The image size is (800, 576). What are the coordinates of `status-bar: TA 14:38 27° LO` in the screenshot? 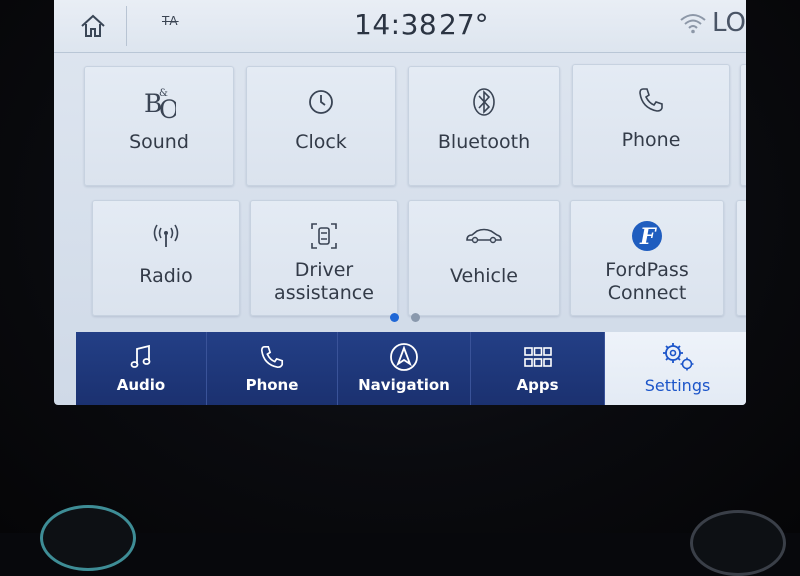 It's located at (400, 26).